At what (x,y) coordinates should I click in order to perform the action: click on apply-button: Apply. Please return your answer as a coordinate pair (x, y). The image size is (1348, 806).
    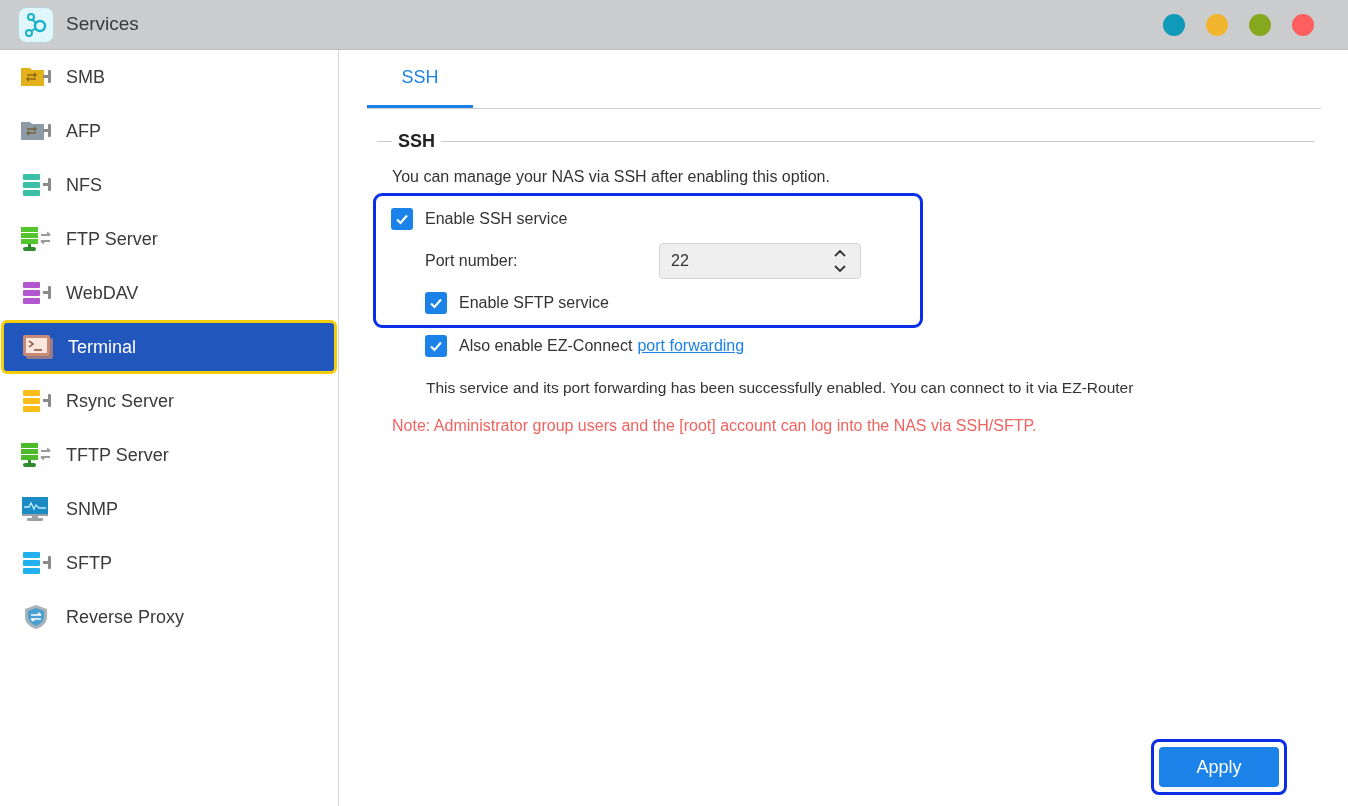
    Looking at the image, I should click on (1219, 767).